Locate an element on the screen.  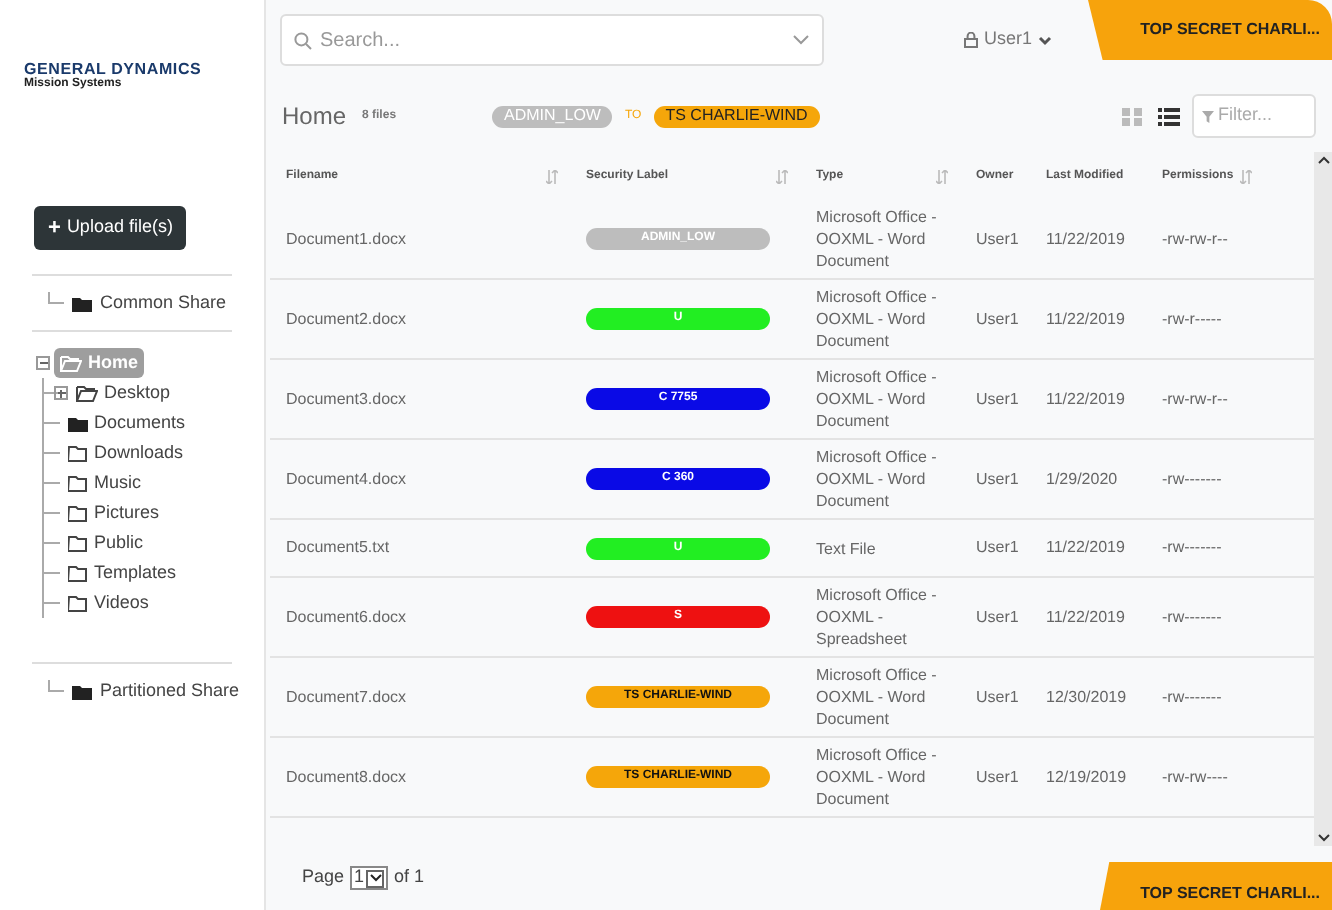
scroll-down-icon is located at coordinates (1323, 838).